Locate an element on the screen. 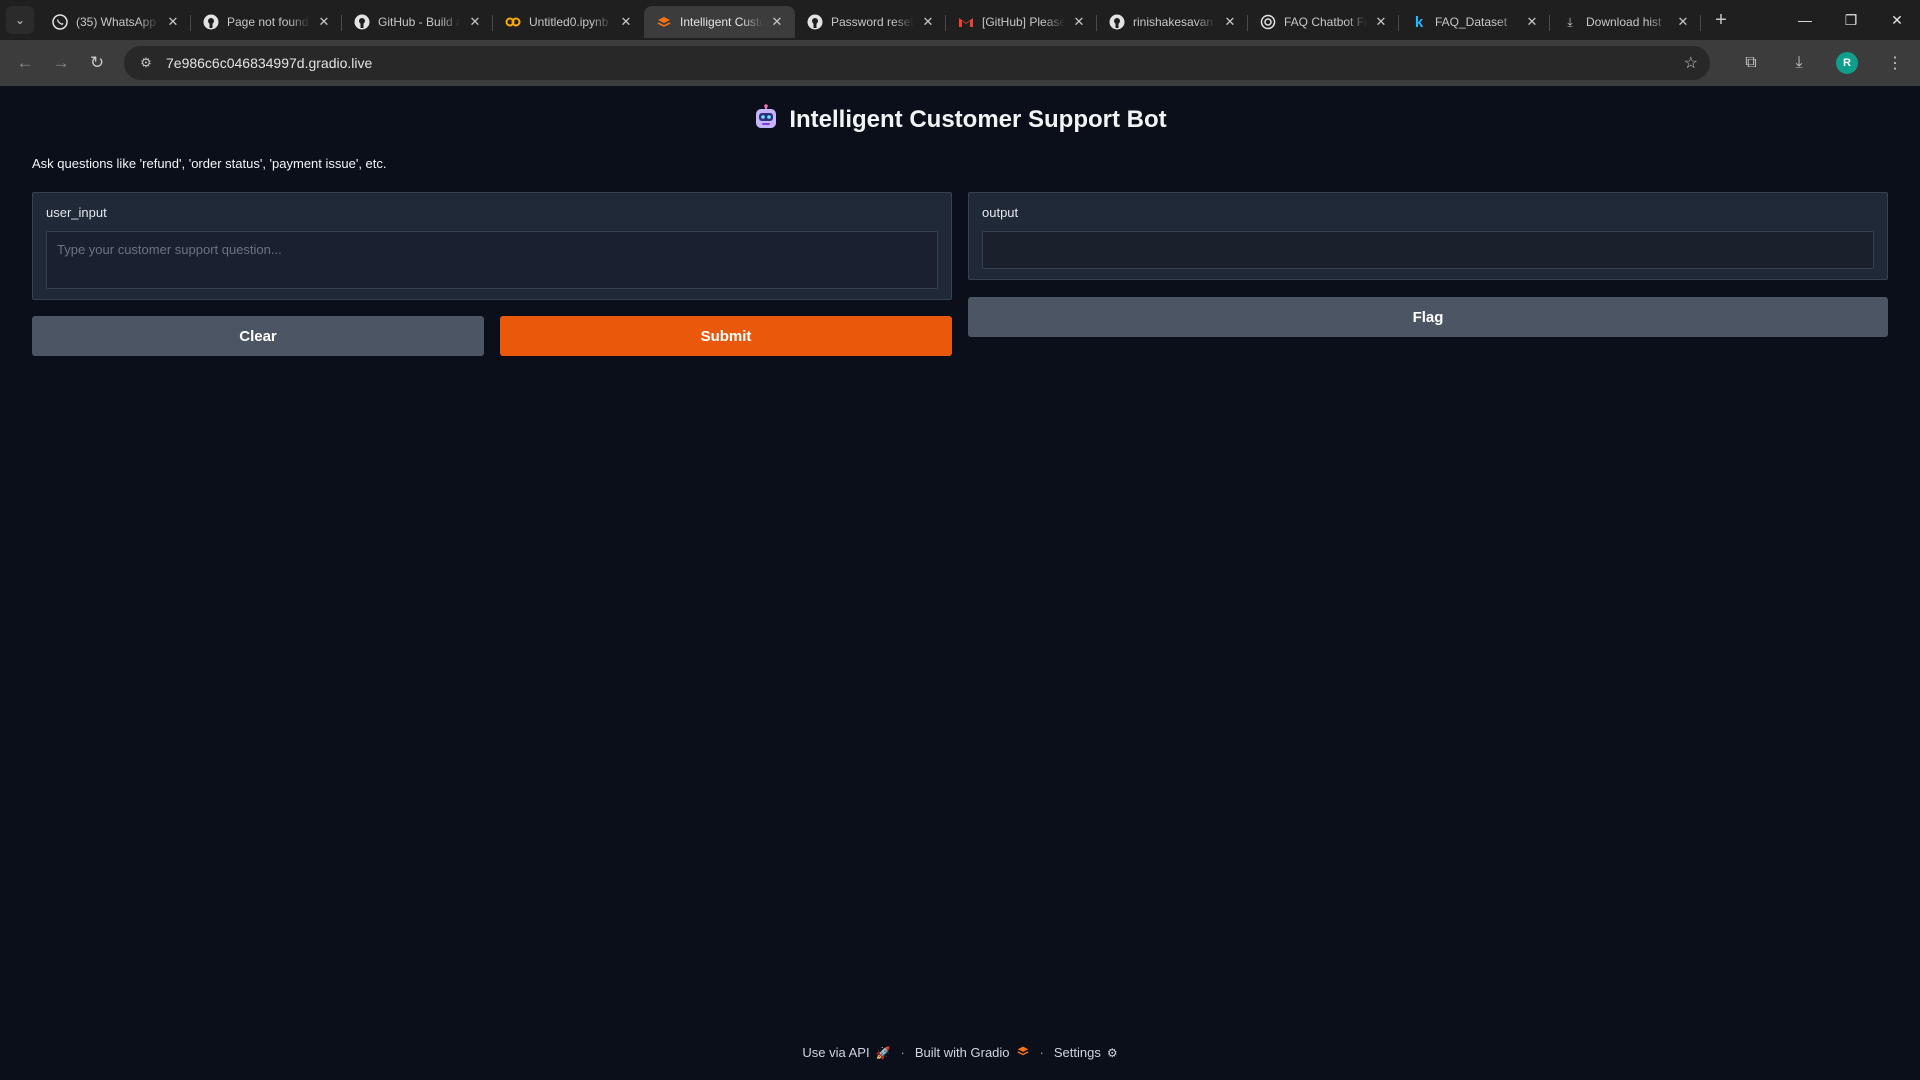  kaggle-icon: k is located at coordinates (1419, 22).